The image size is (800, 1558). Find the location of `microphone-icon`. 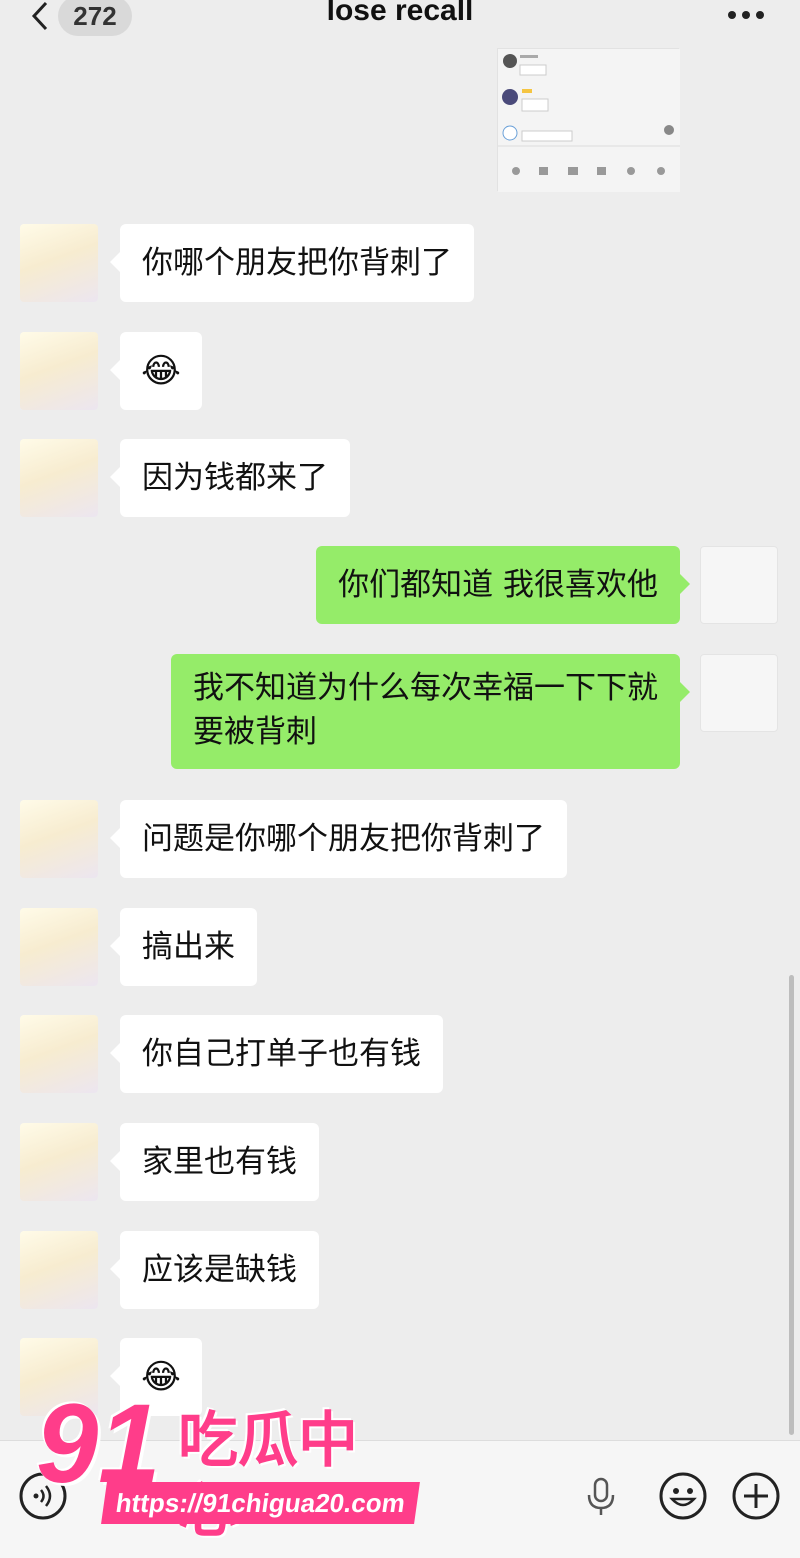

microphone-icon is located at coordinates (601, 1496).